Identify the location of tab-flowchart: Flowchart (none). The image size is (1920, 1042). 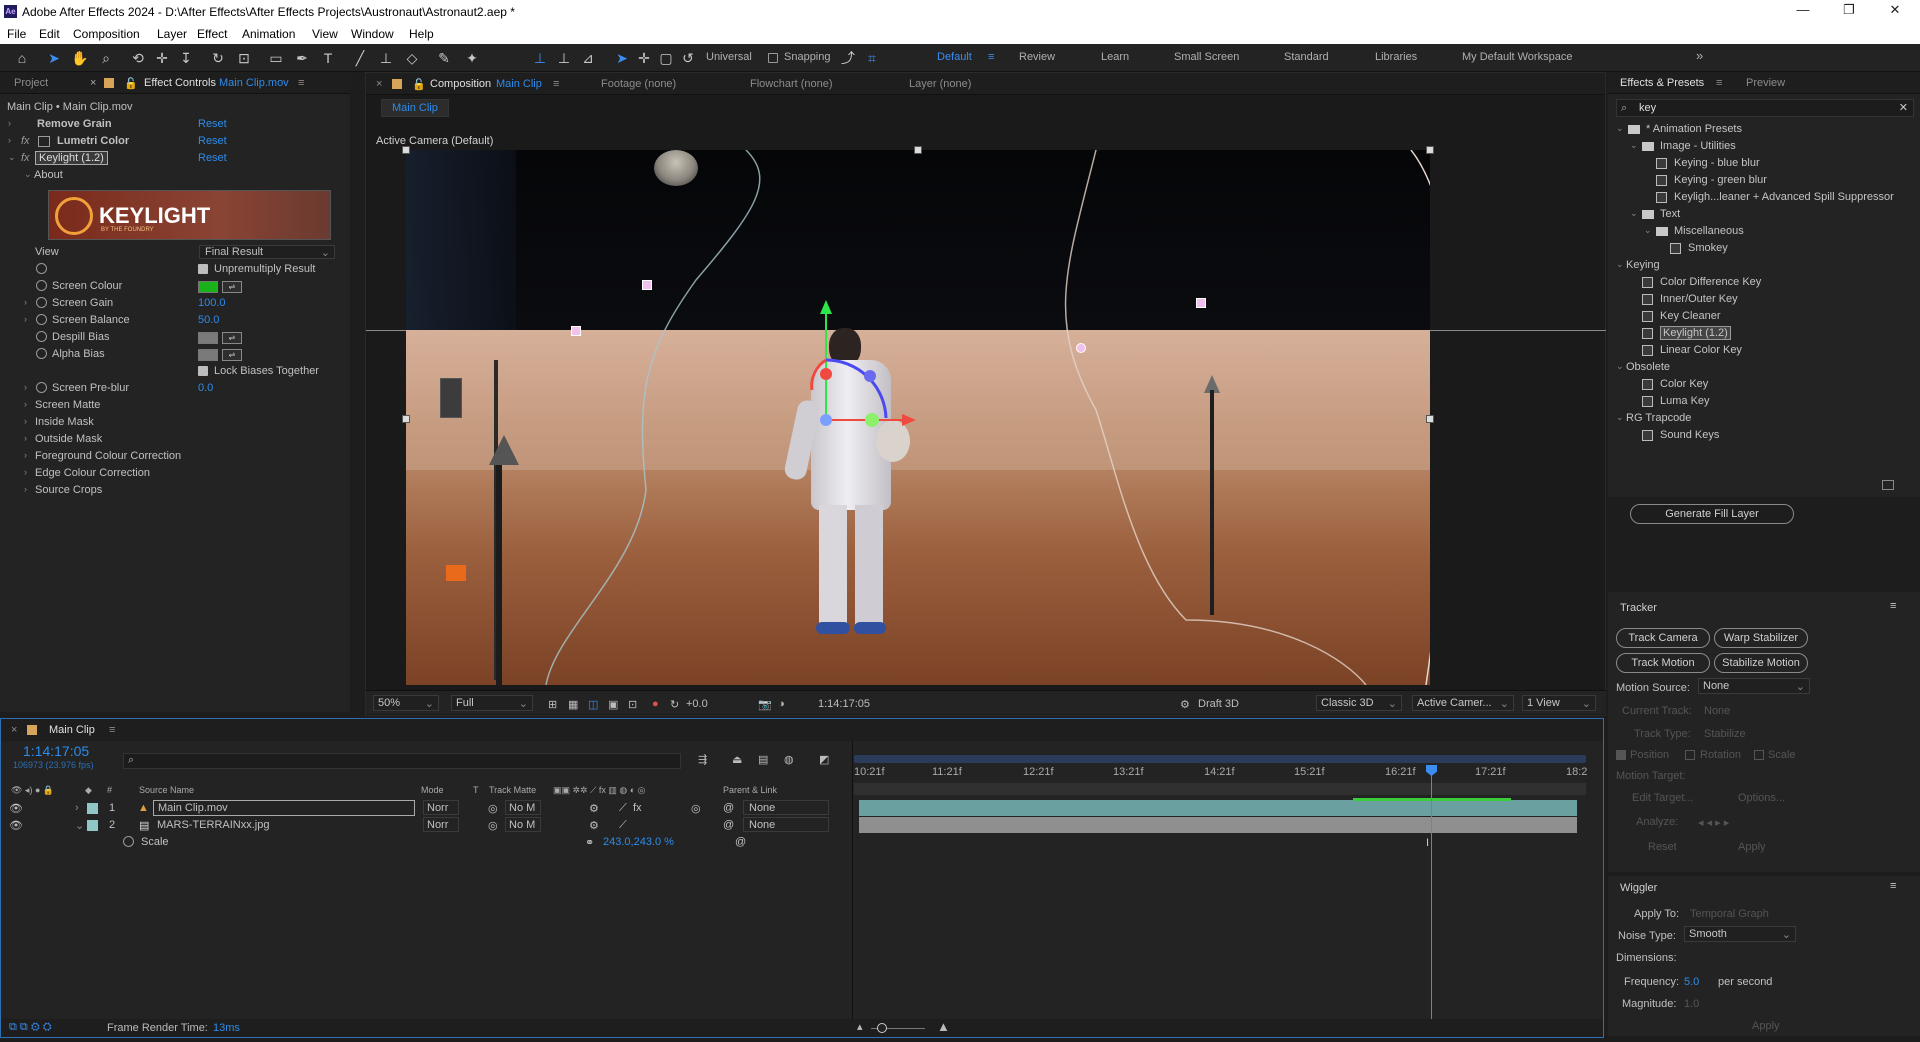
(791, 84).